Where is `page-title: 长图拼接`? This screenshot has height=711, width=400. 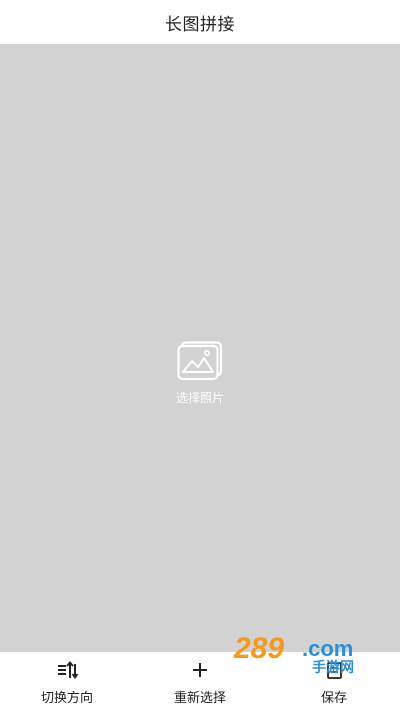 page-title: 长图拼接 is located at coordinates (200, 24).